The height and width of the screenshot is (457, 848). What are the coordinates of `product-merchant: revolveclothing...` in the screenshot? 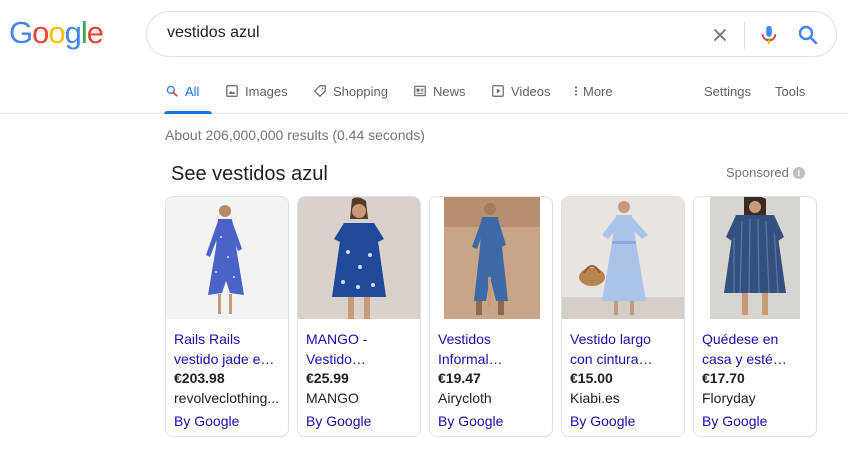 It's located at (227, 398).